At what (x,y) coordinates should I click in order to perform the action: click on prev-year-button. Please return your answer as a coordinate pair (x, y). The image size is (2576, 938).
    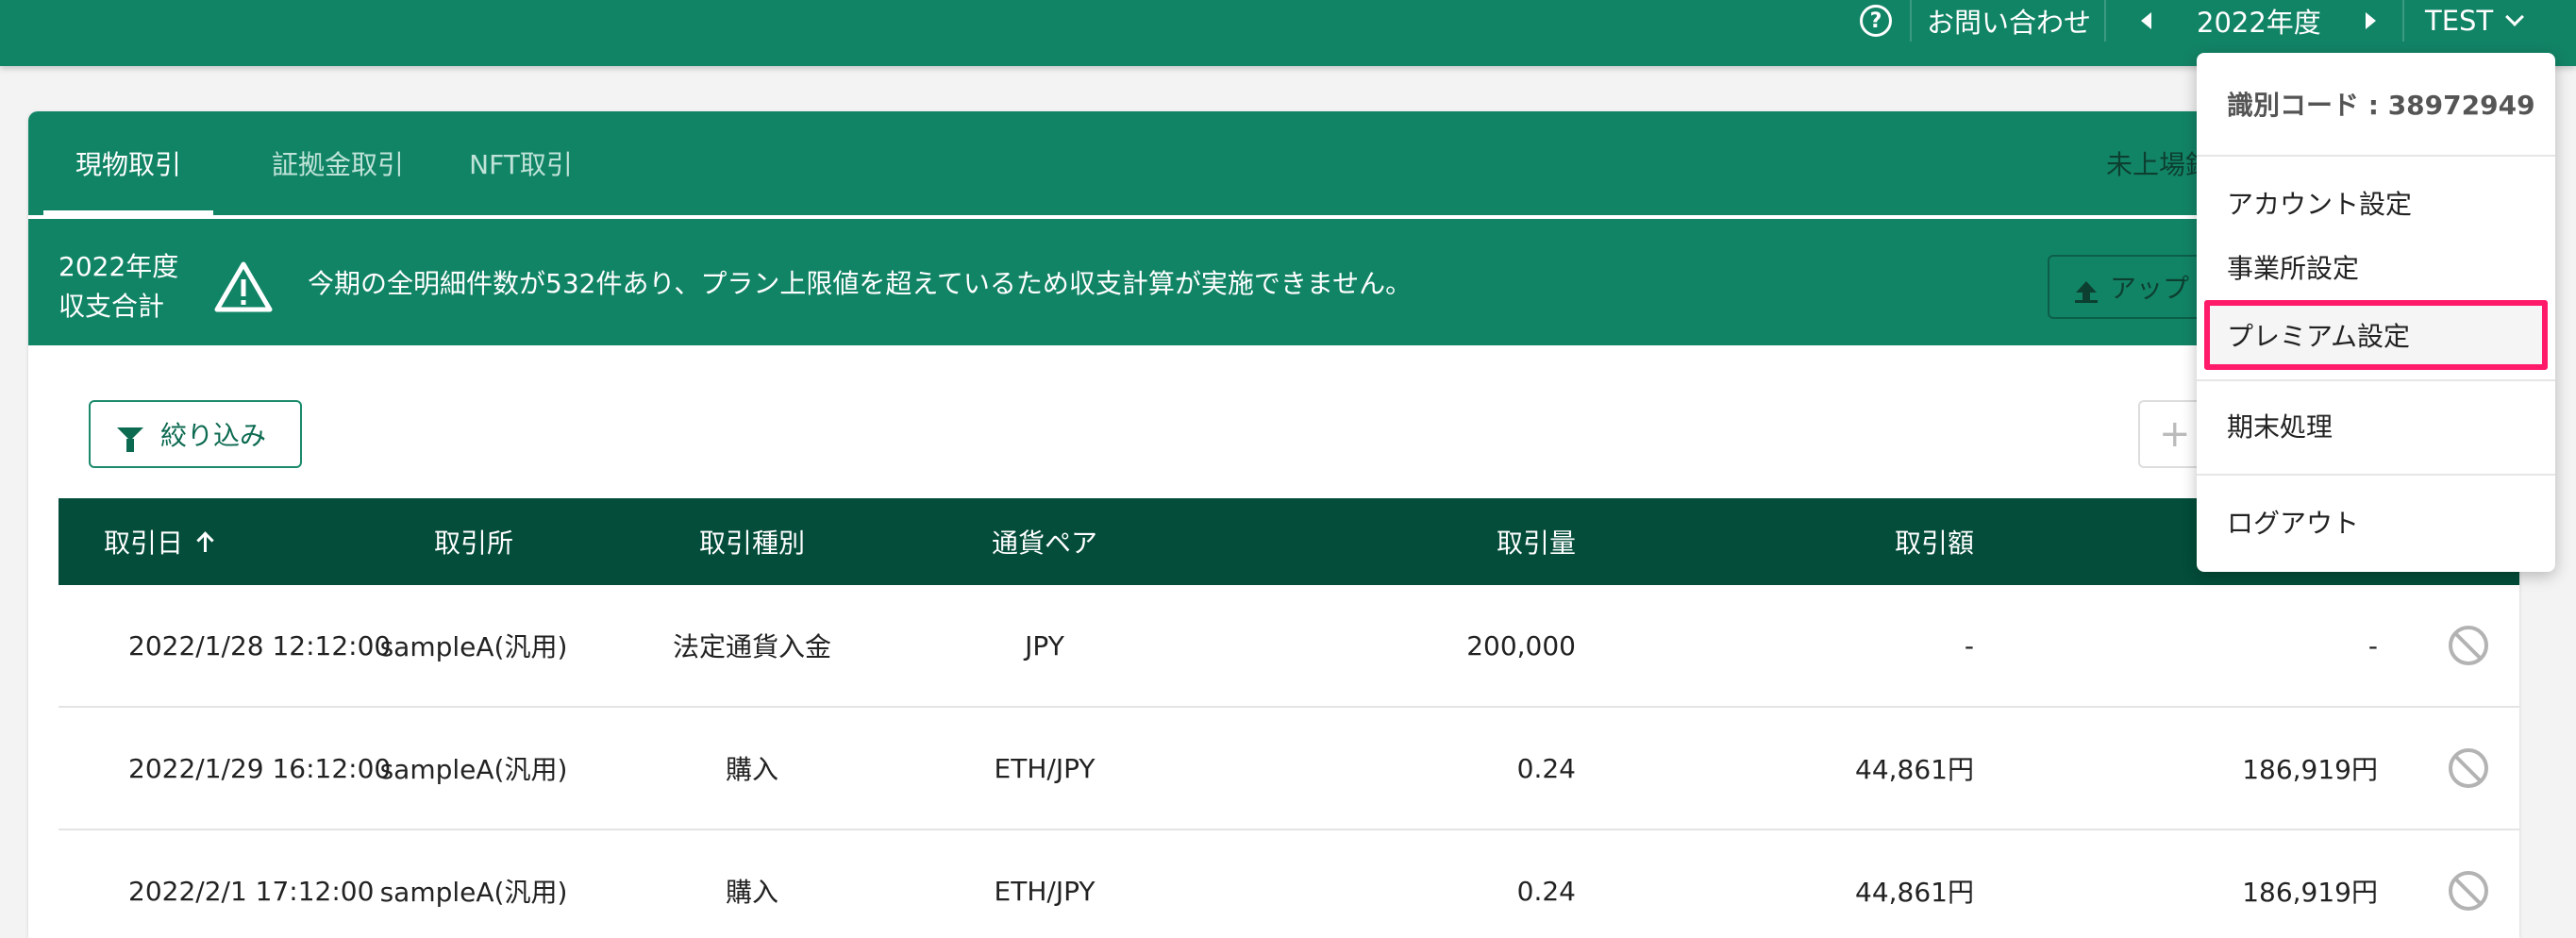
    Looking at the image, I should click on (2145, 21).